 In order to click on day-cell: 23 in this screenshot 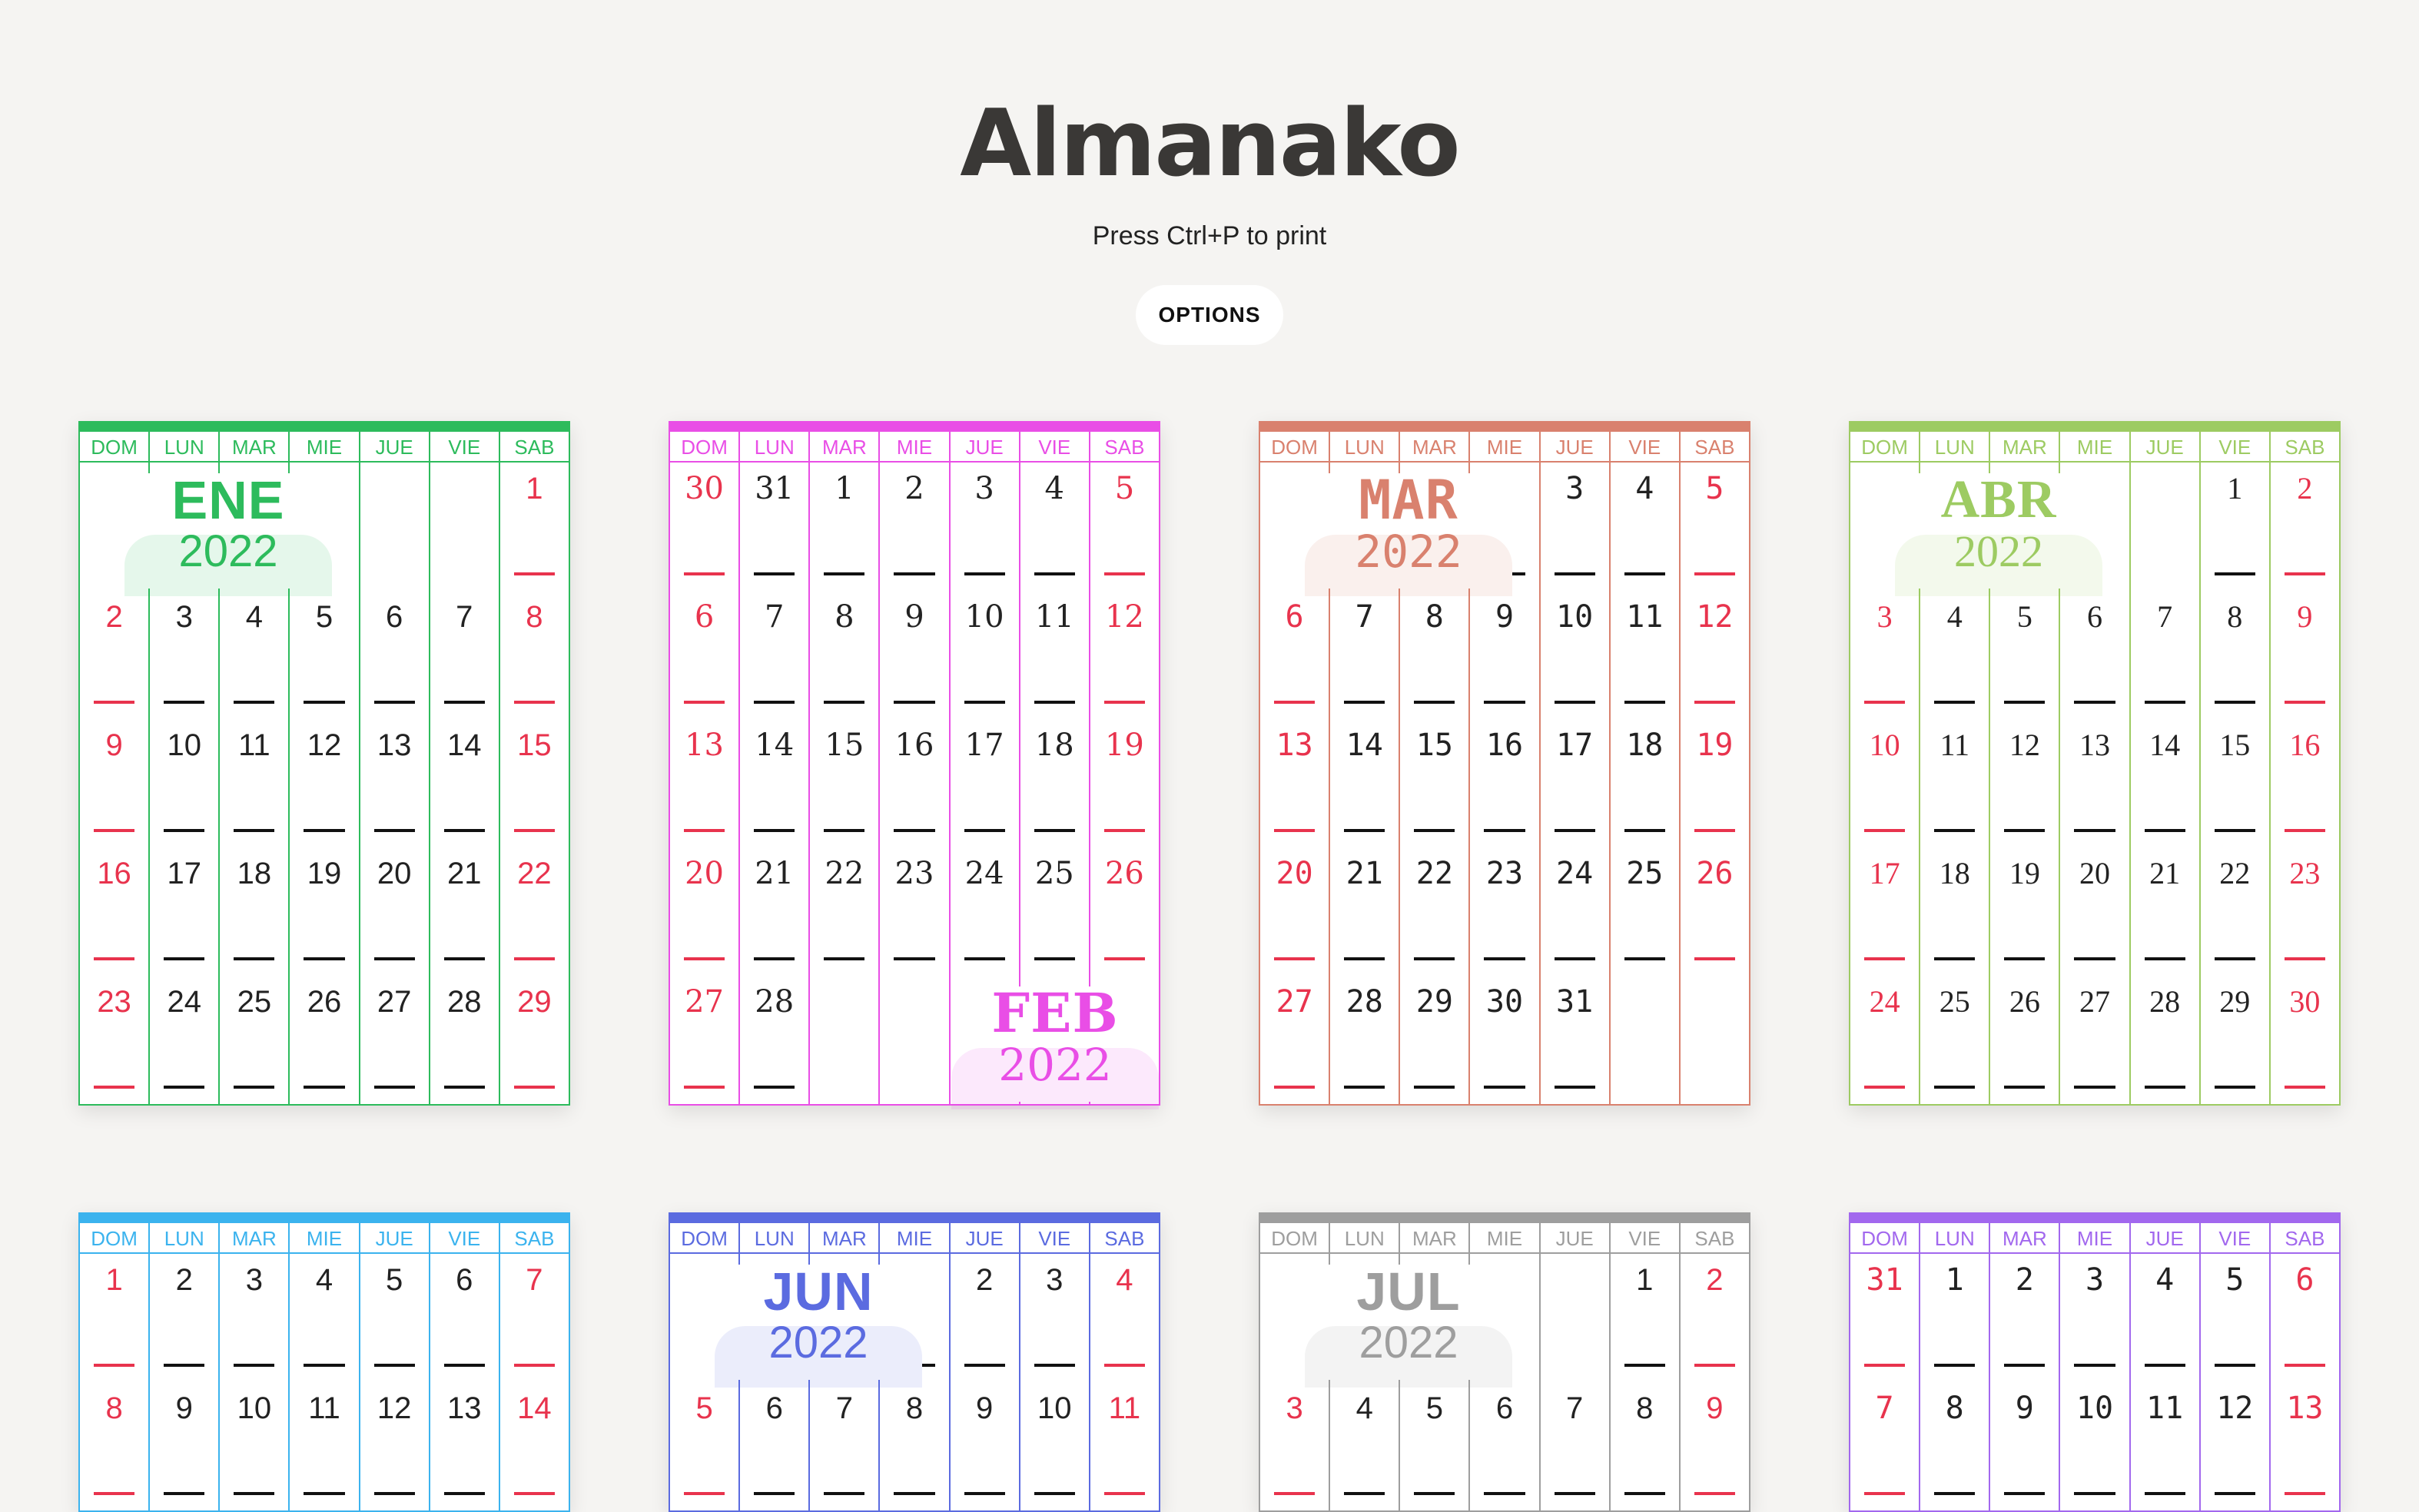, I will do `click(2305, 912)`.